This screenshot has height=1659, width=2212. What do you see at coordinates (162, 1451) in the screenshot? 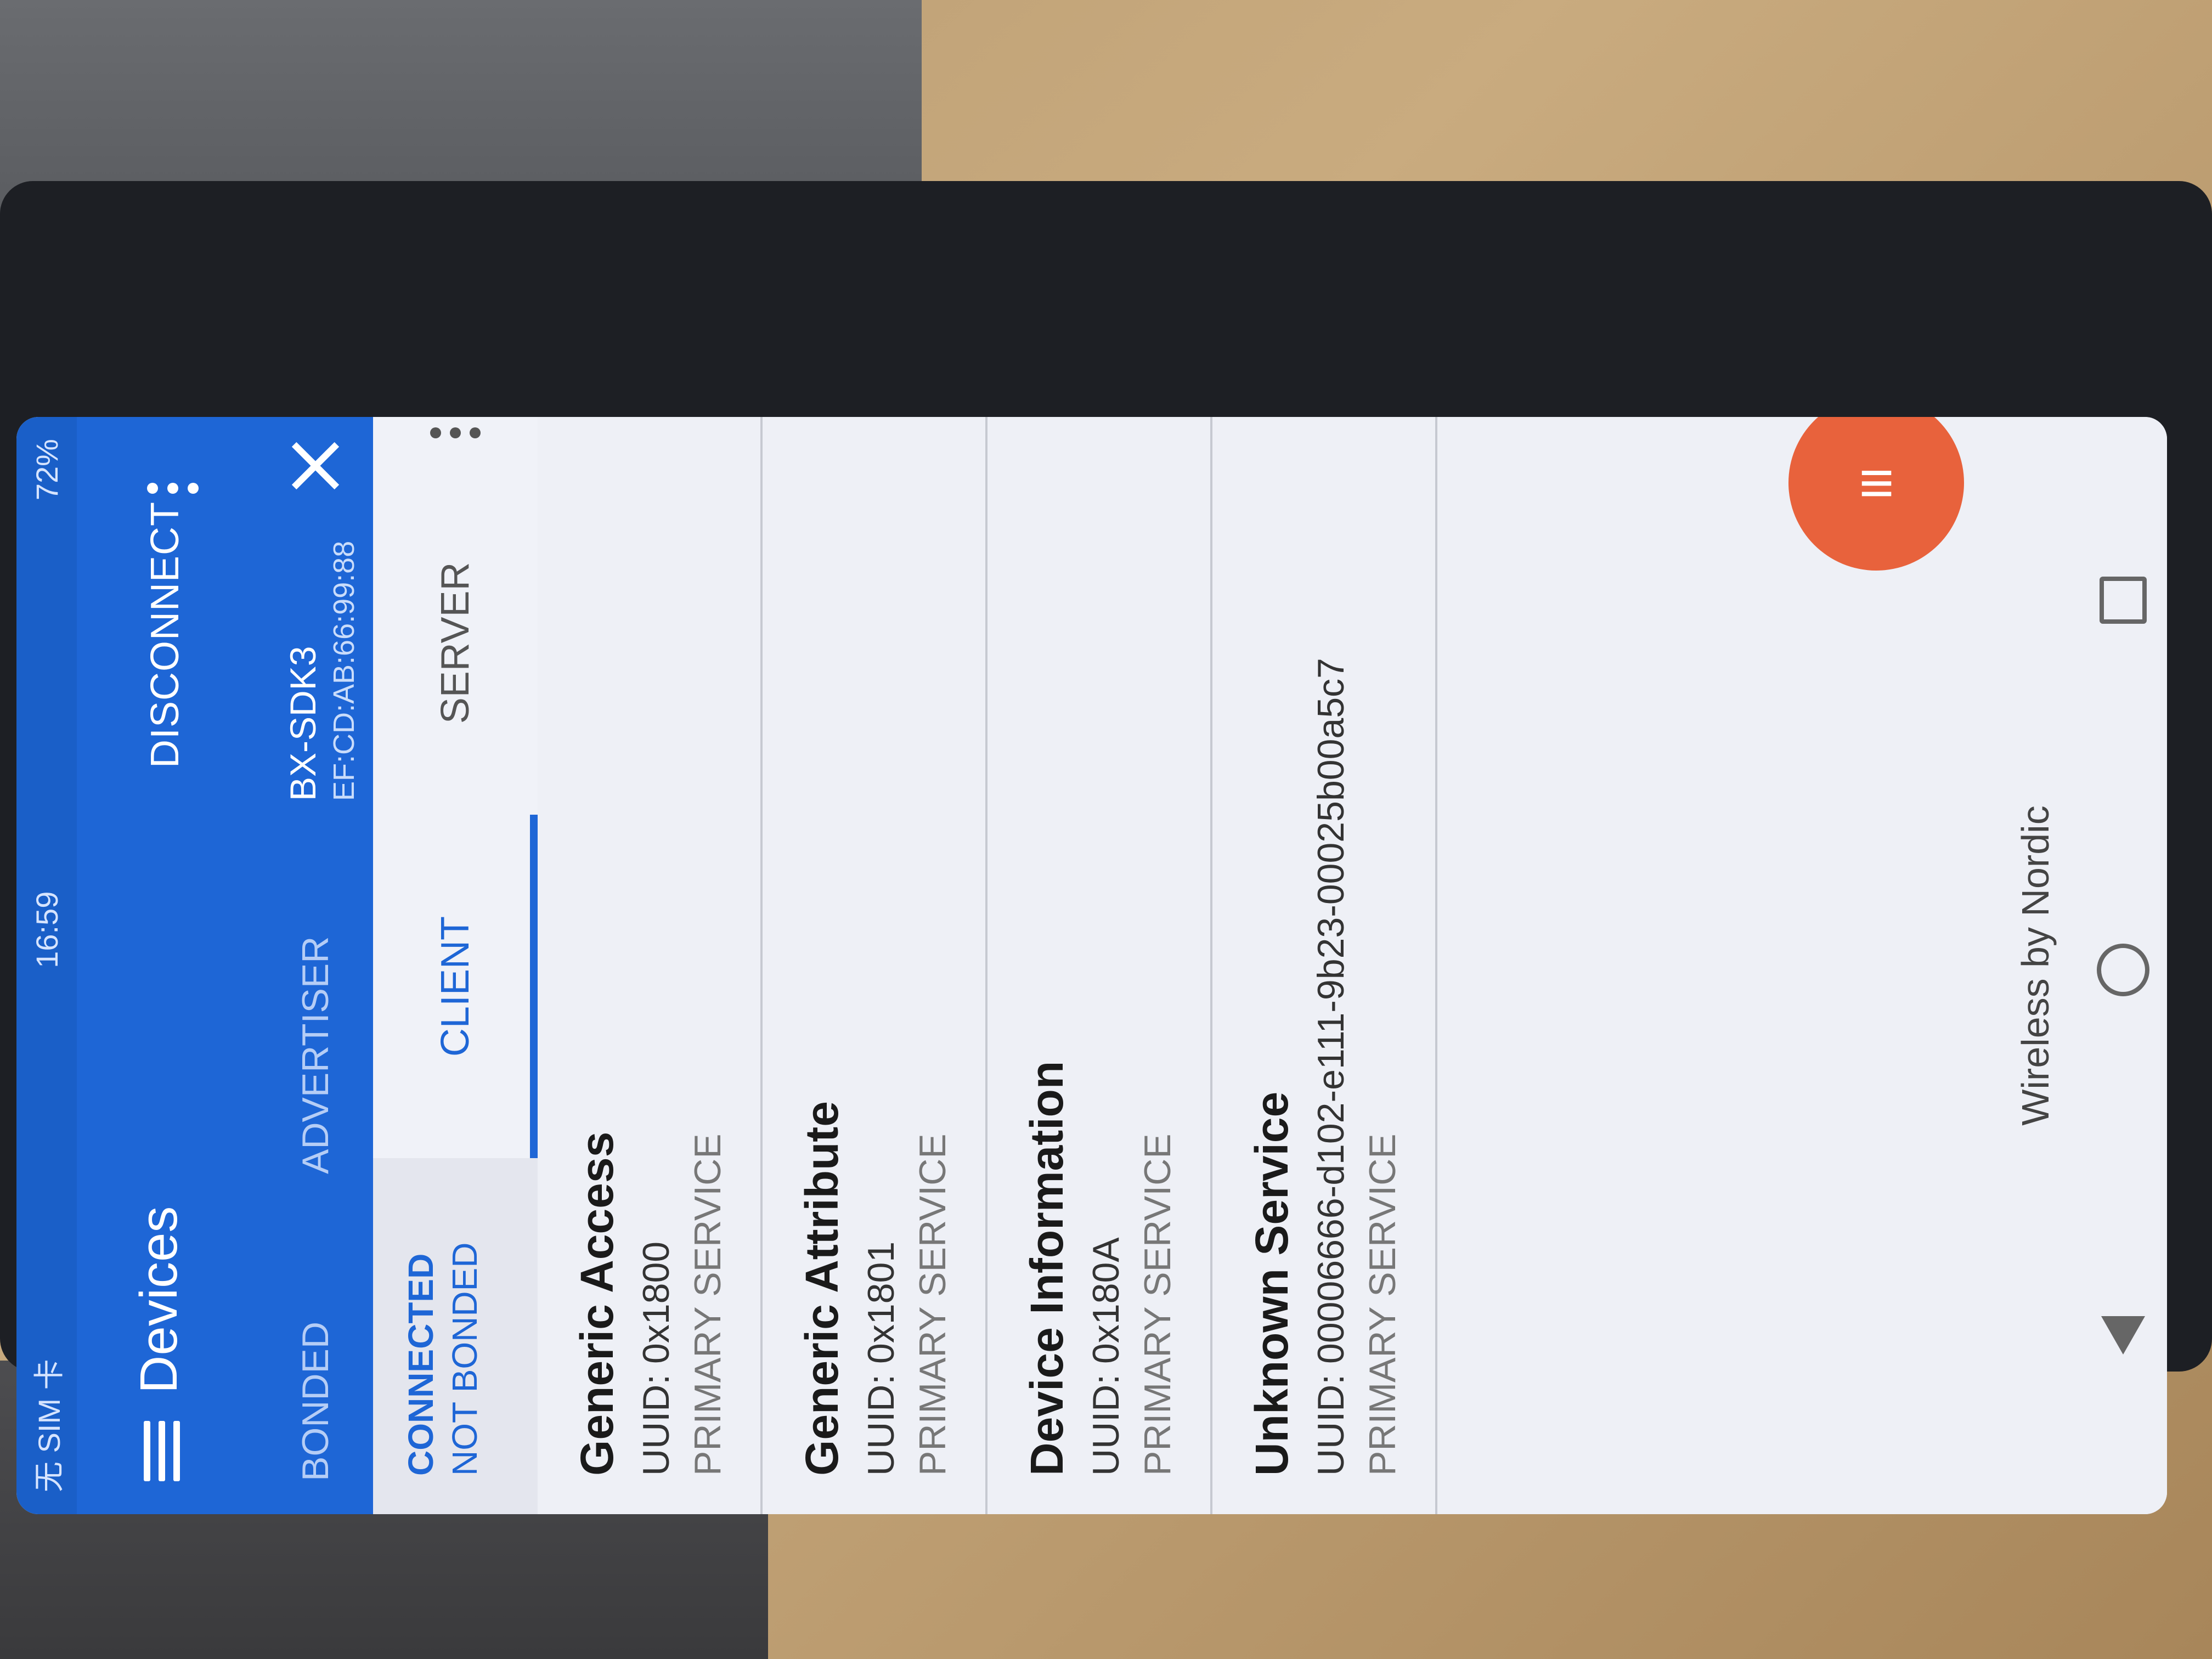
I see `menu-icon` at bounding box center [162, 1451].